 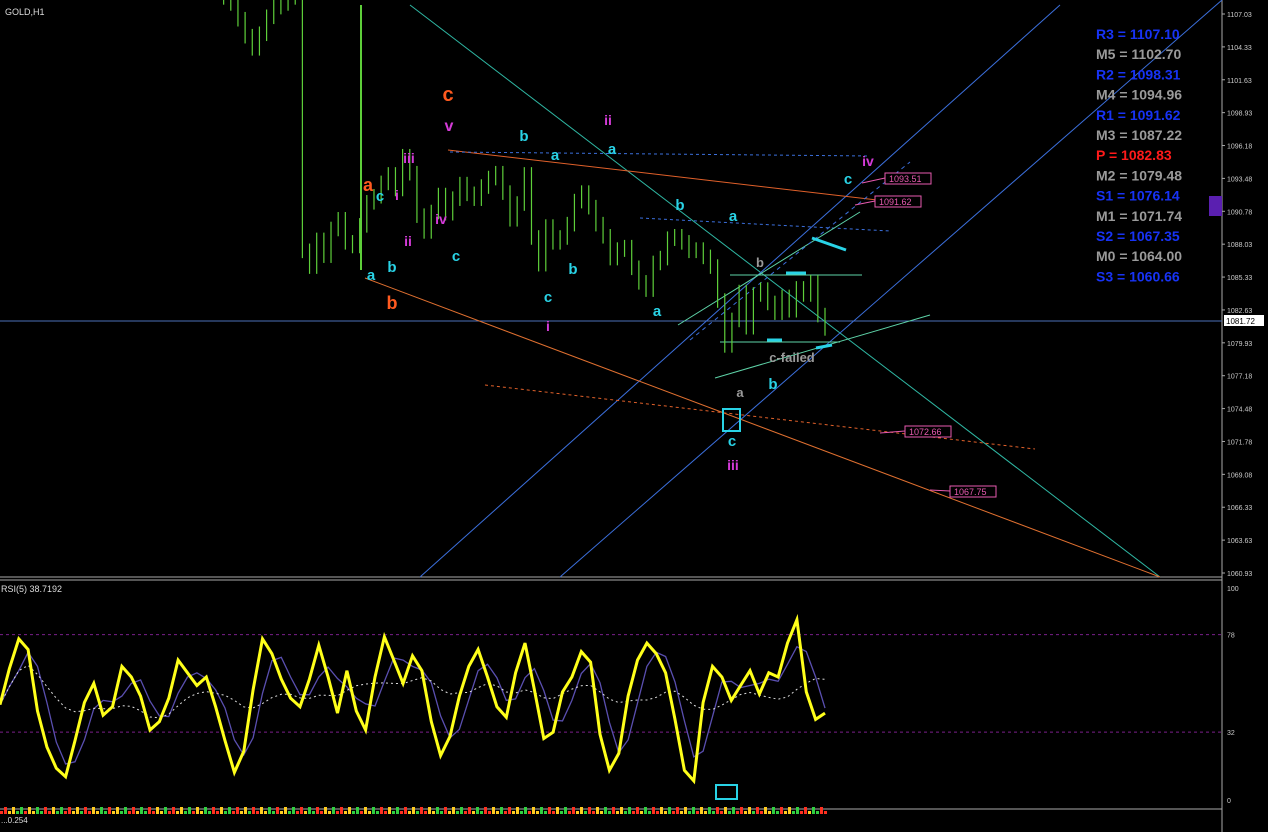 What do you see at coordinates (1239, 147) in the screenshot?
I see `price-tick-label: 1096.18` at bounding box center [1239, 147].